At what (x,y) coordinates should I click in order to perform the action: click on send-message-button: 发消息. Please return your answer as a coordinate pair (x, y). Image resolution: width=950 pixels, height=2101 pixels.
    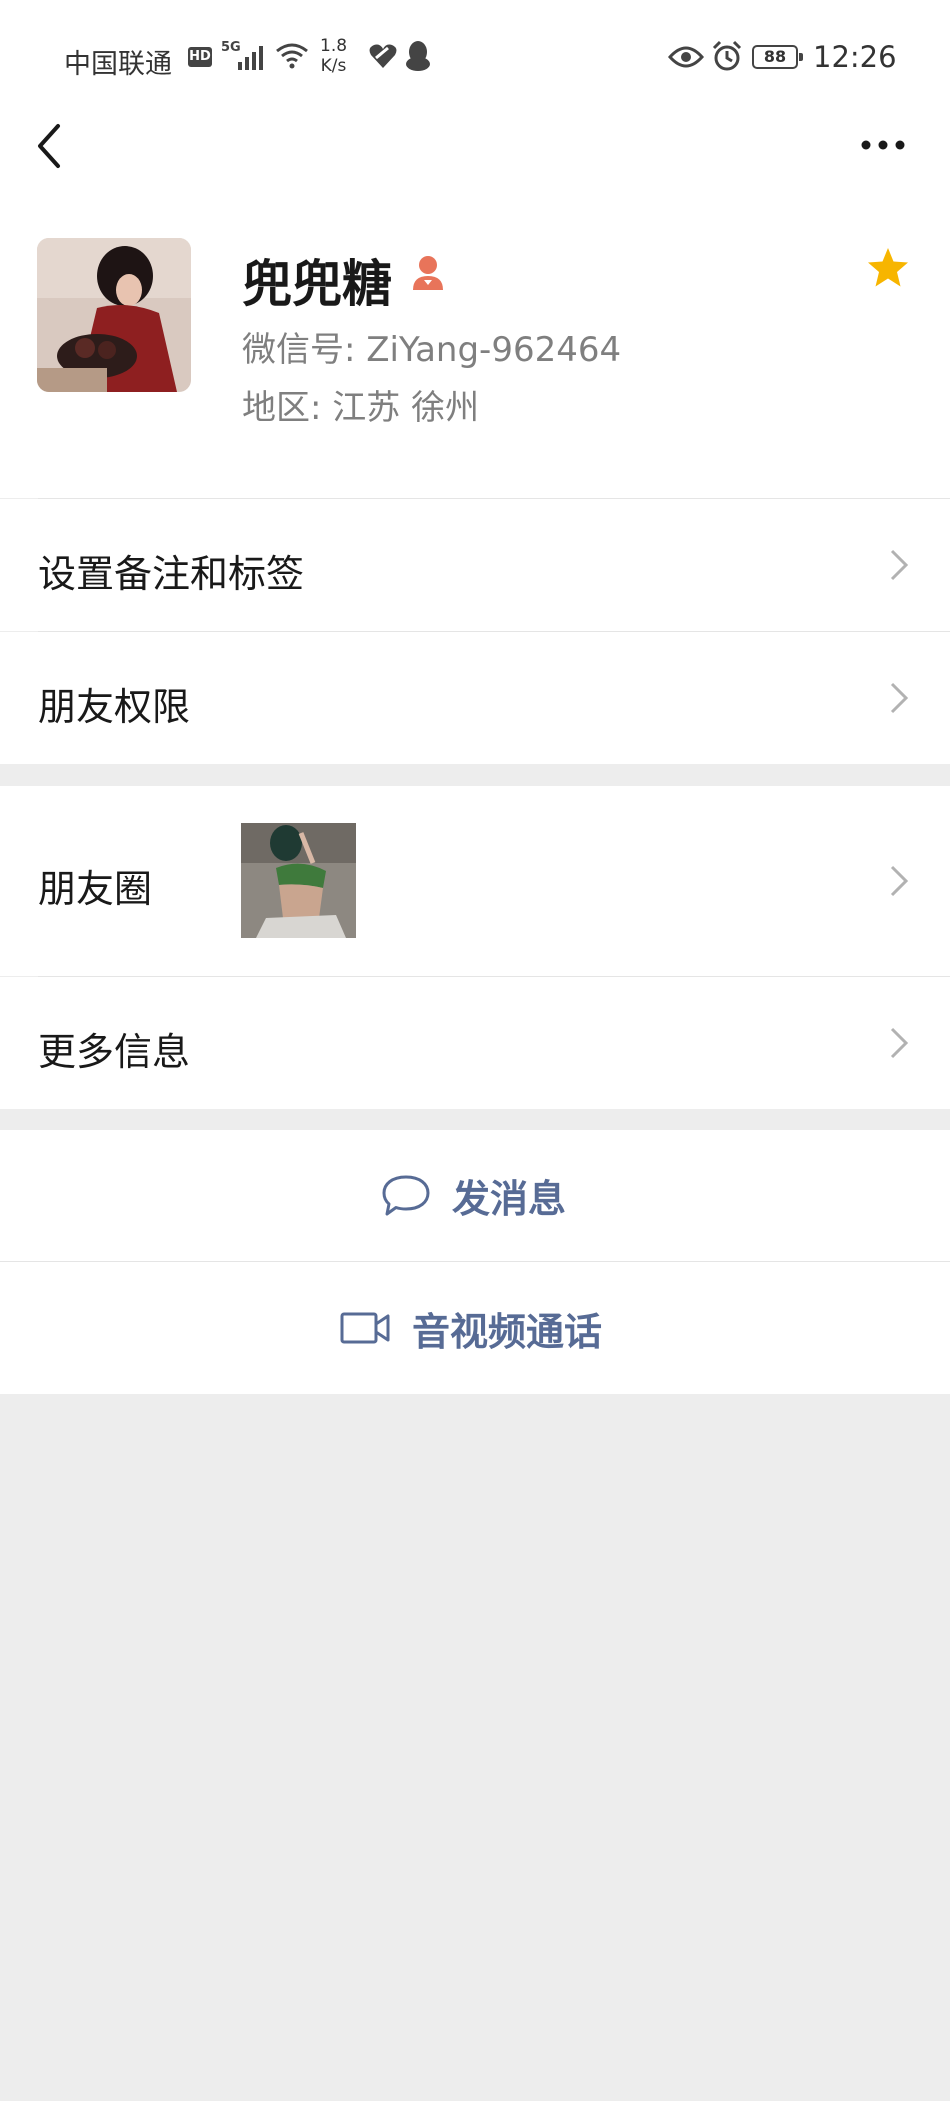
    Looking at the image, I should click on (475, 1195).